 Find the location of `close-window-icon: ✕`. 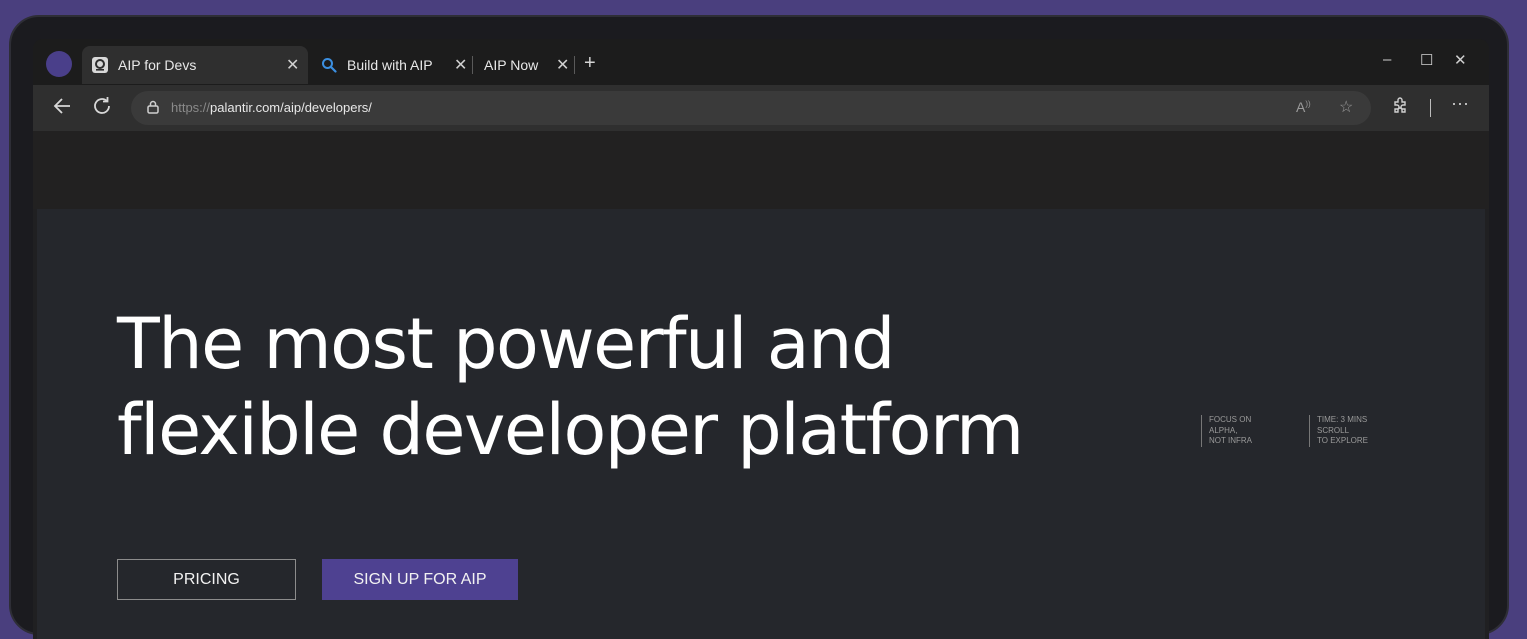

close-window-icon: ✕ is located at coordinates (1460, 60).